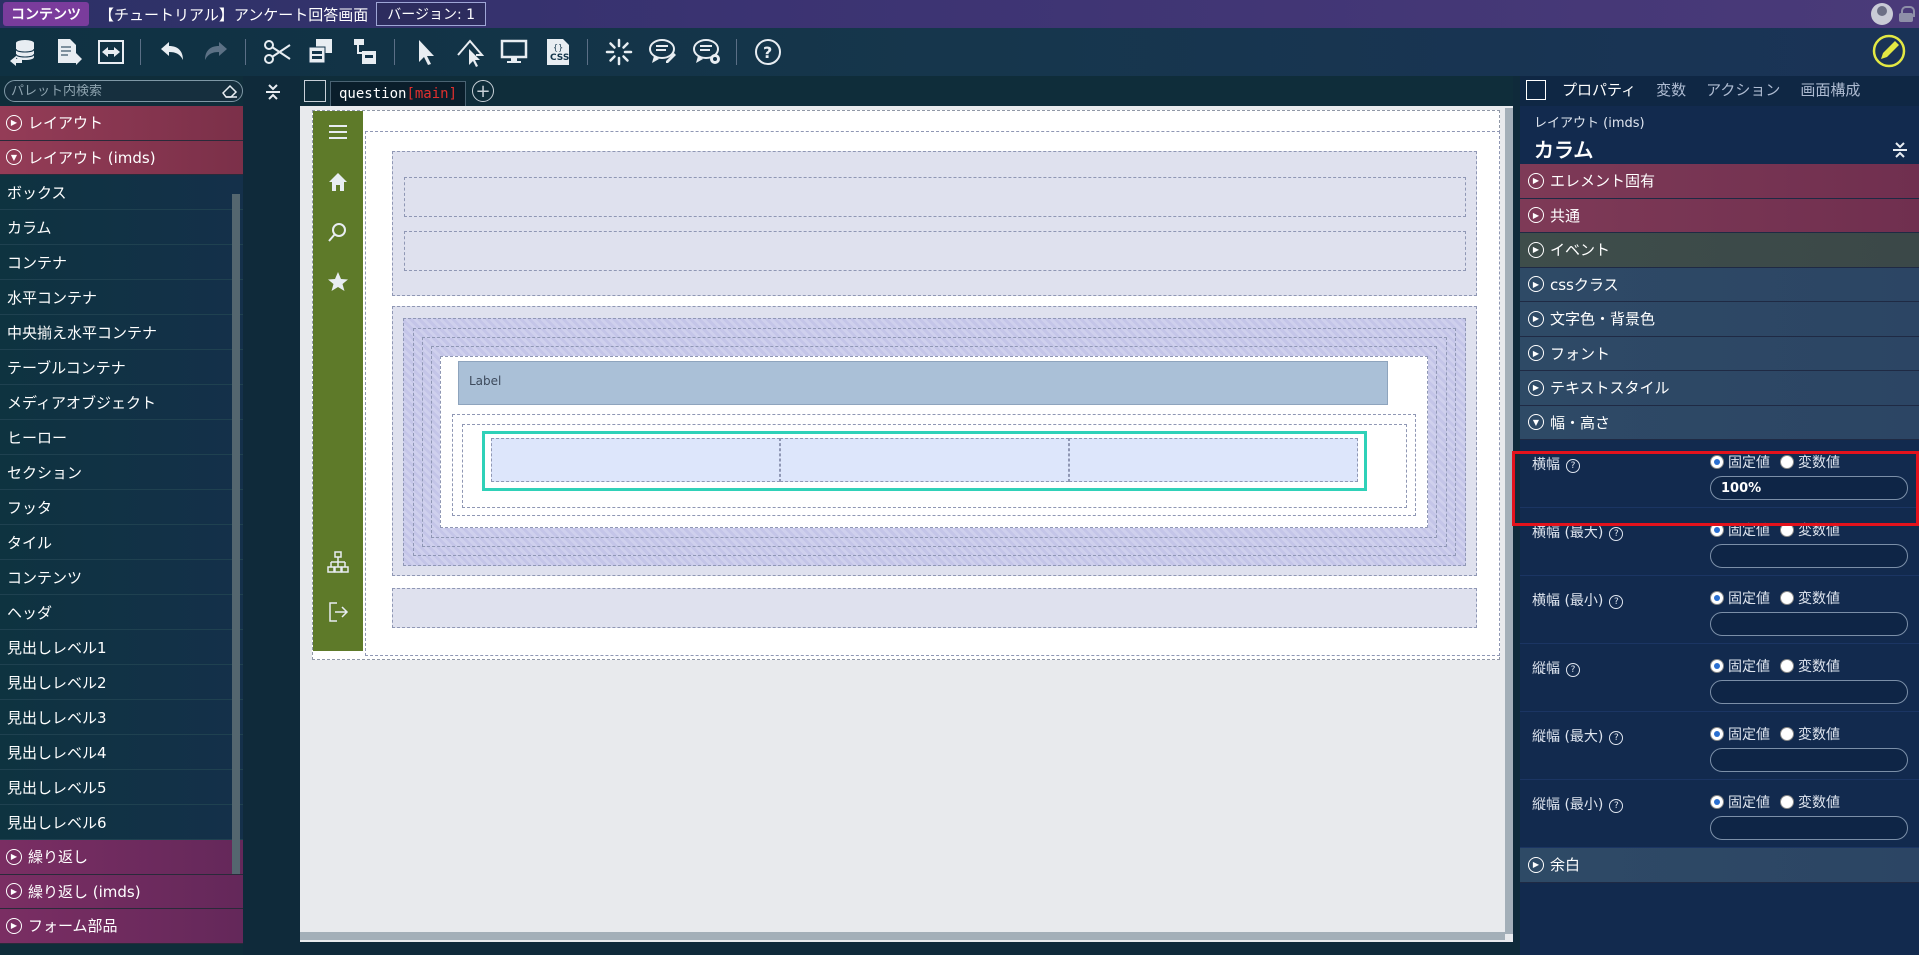 This screenshot has width=1919, height=955. What do you see at coordinates (338, 612) in the screenshot?
I see `logout-icon` at bounding box center [338, 612].